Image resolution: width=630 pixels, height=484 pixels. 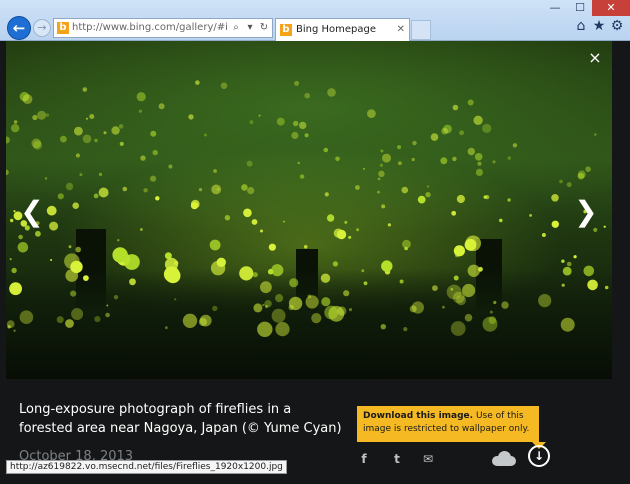 What do you see at coordinates (42, 28) in the screenshot?
I see `forward-icon: →` at bounding box center [42, 28].